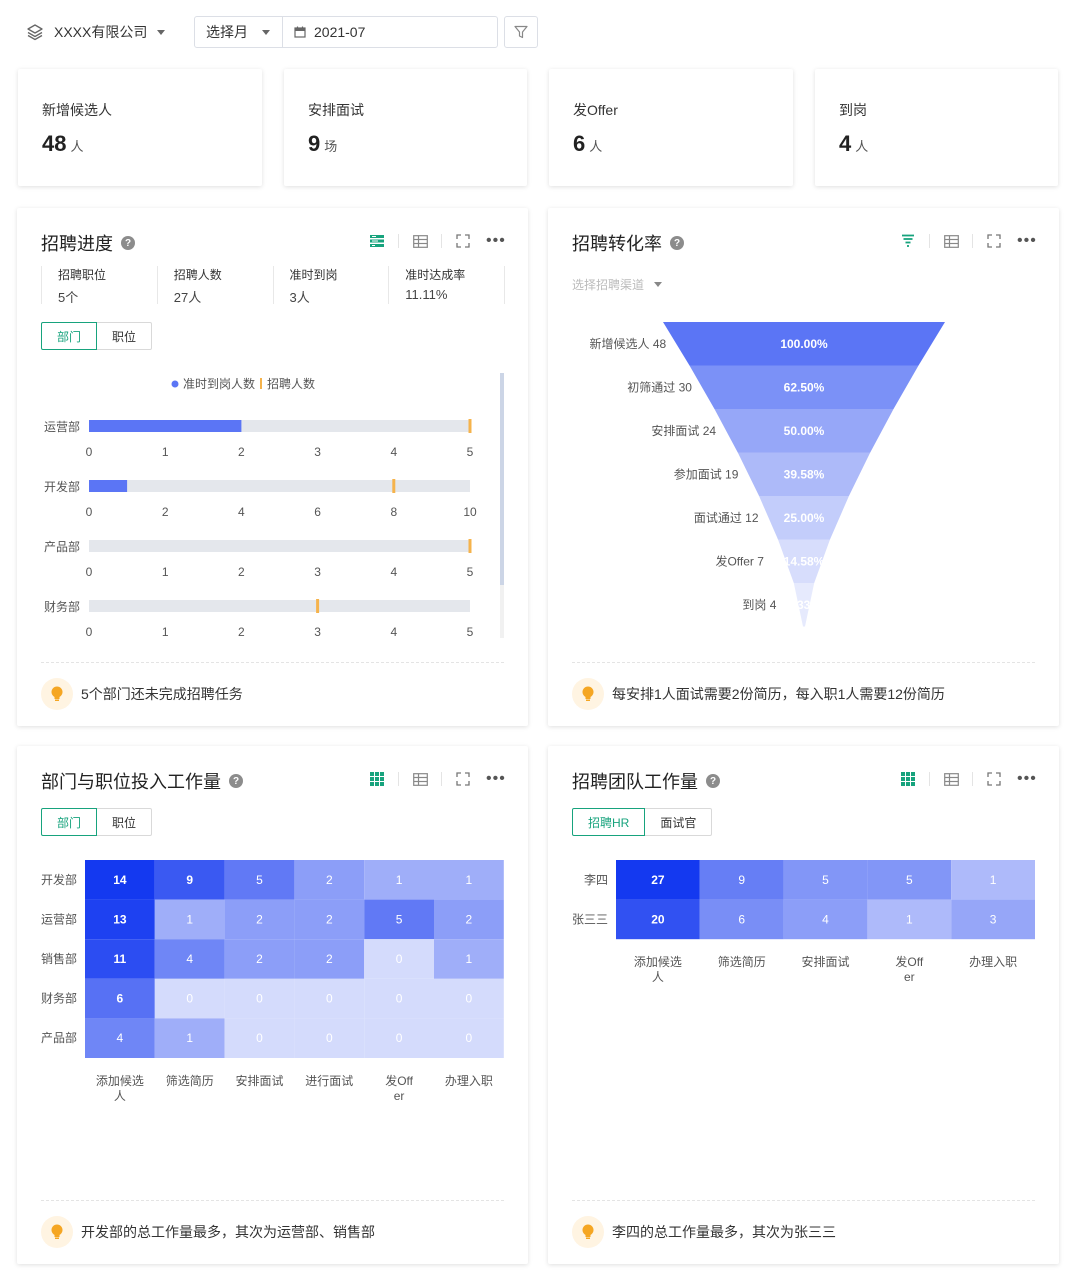 This screenshot has width=1079, height=1277. Describe the element at coordinates (726, 517) in the screenshot. I see `funnel-stage-label: 面试通过 12` at that location.